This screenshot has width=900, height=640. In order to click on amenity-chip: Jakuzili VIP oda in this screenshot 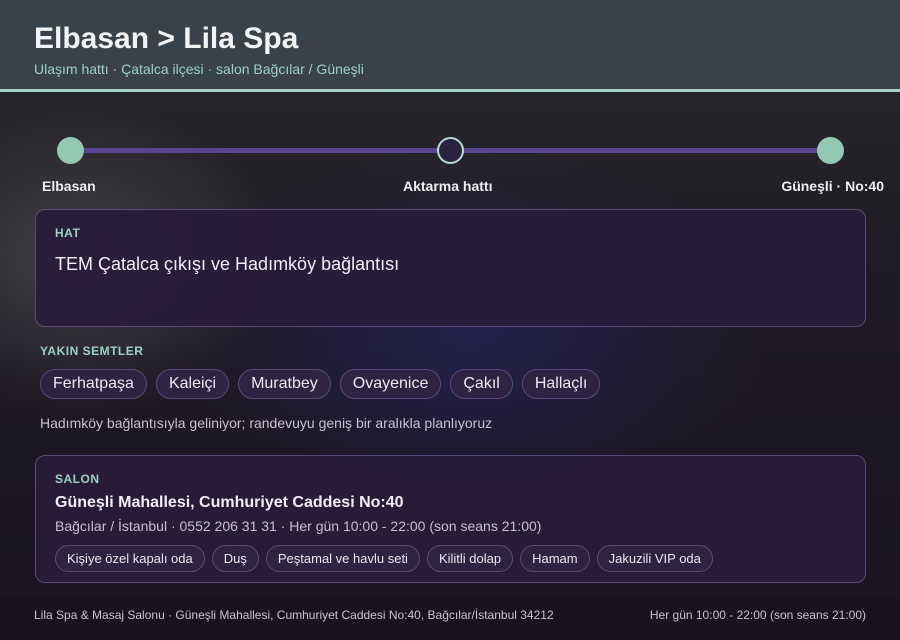, I will do `click(654, 558)`.